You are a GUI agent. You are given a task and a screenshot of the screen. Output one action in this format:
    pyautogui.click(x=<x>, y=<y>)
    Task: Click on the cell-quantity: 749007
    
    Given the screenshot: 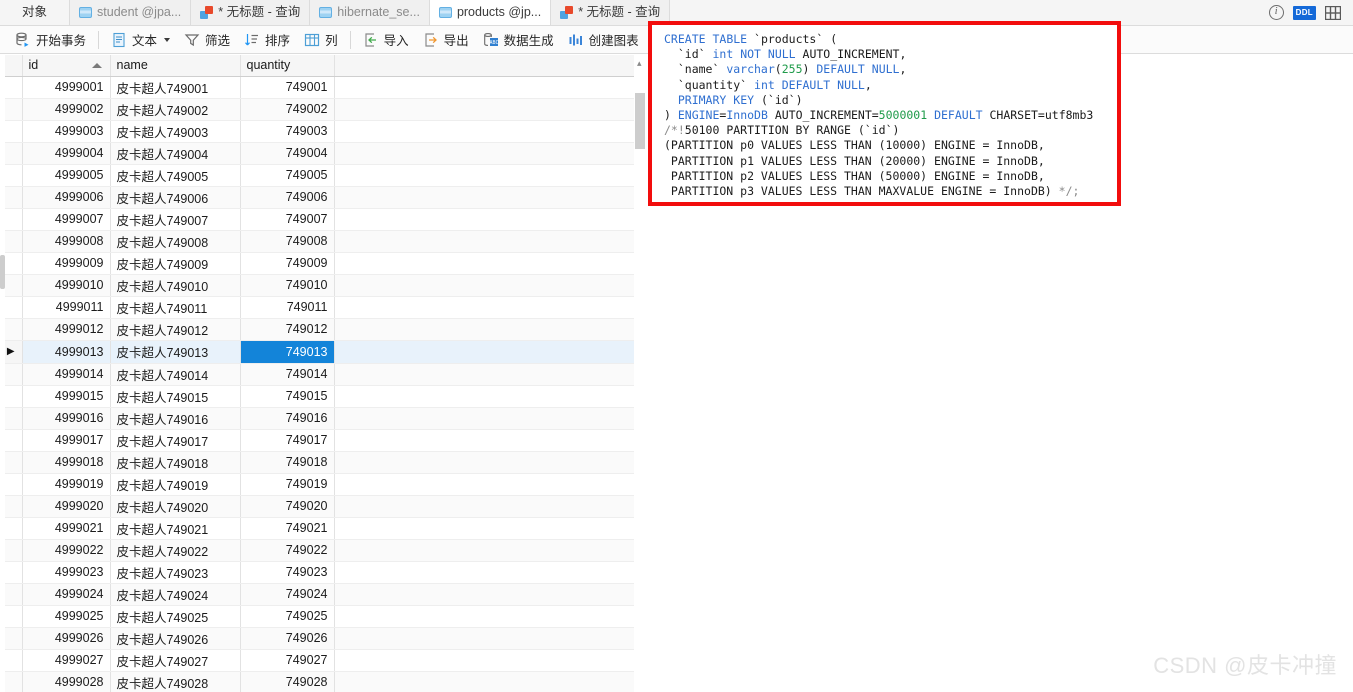 What is the action you would take?
    pyautogui.click(x=287, y=219)
    